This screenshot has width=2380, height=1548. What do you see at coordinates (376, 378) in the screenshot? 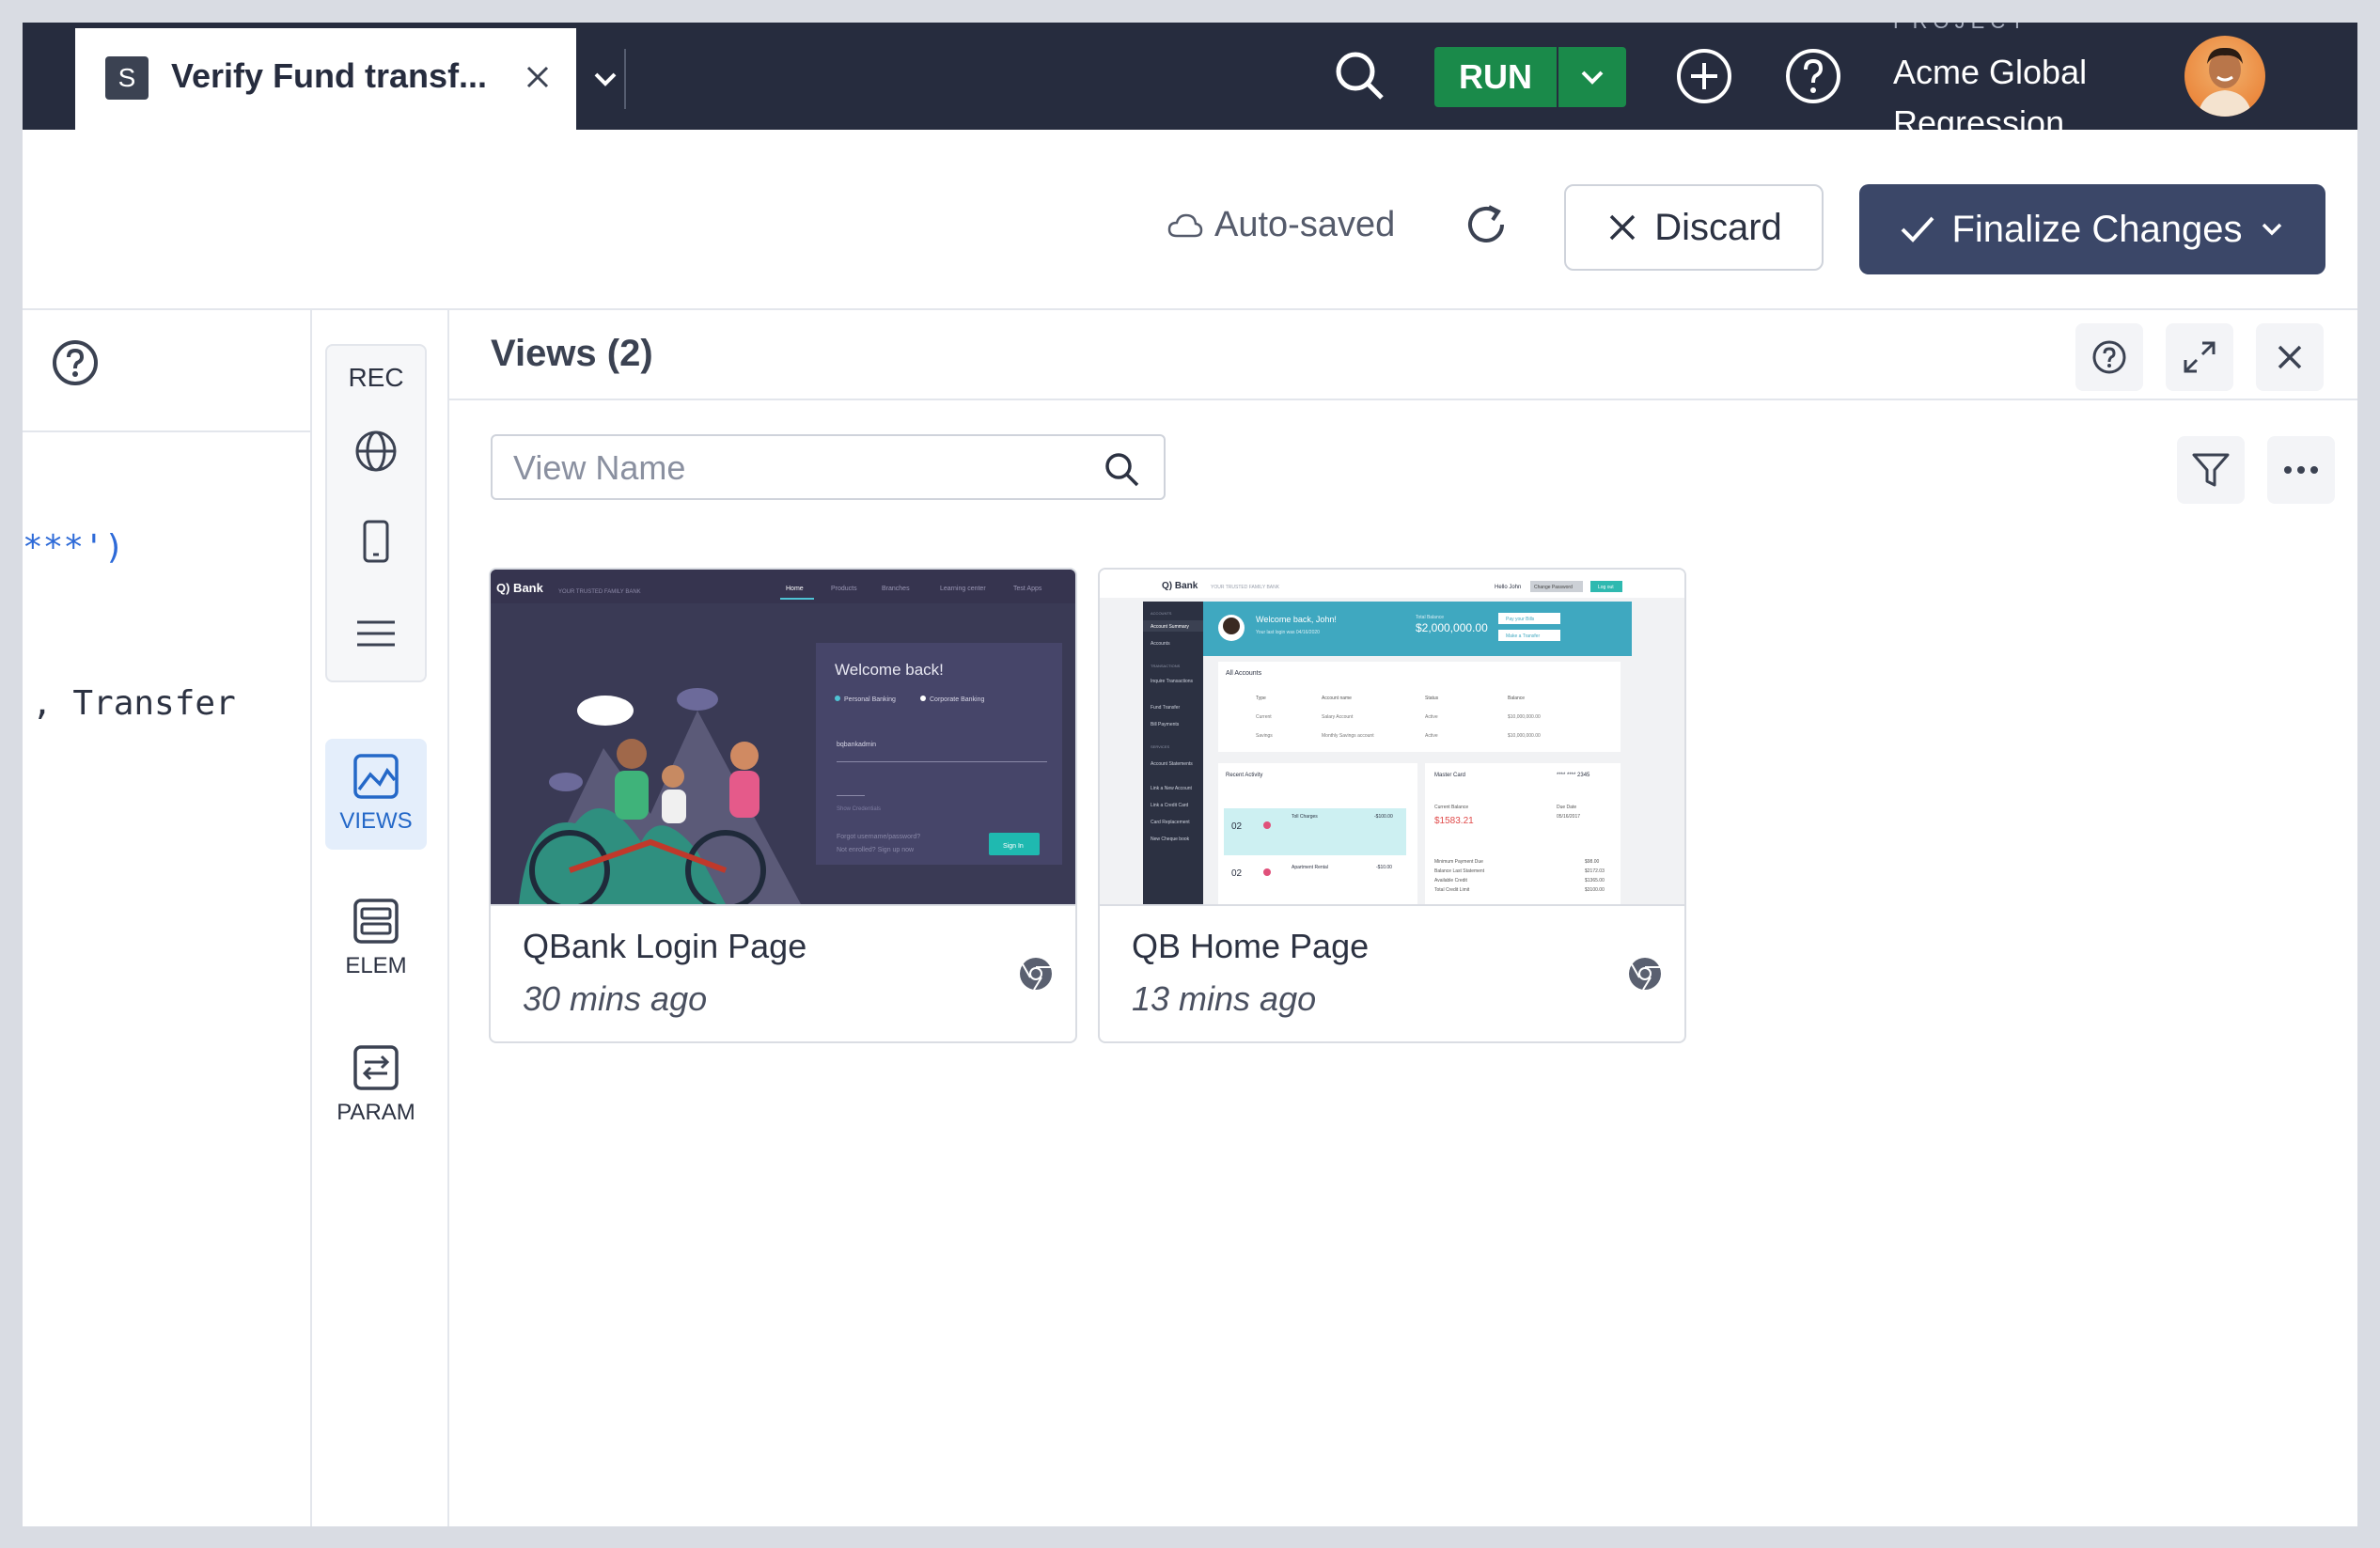
I see `rec-label: REC` at bounding box center [376, 378].